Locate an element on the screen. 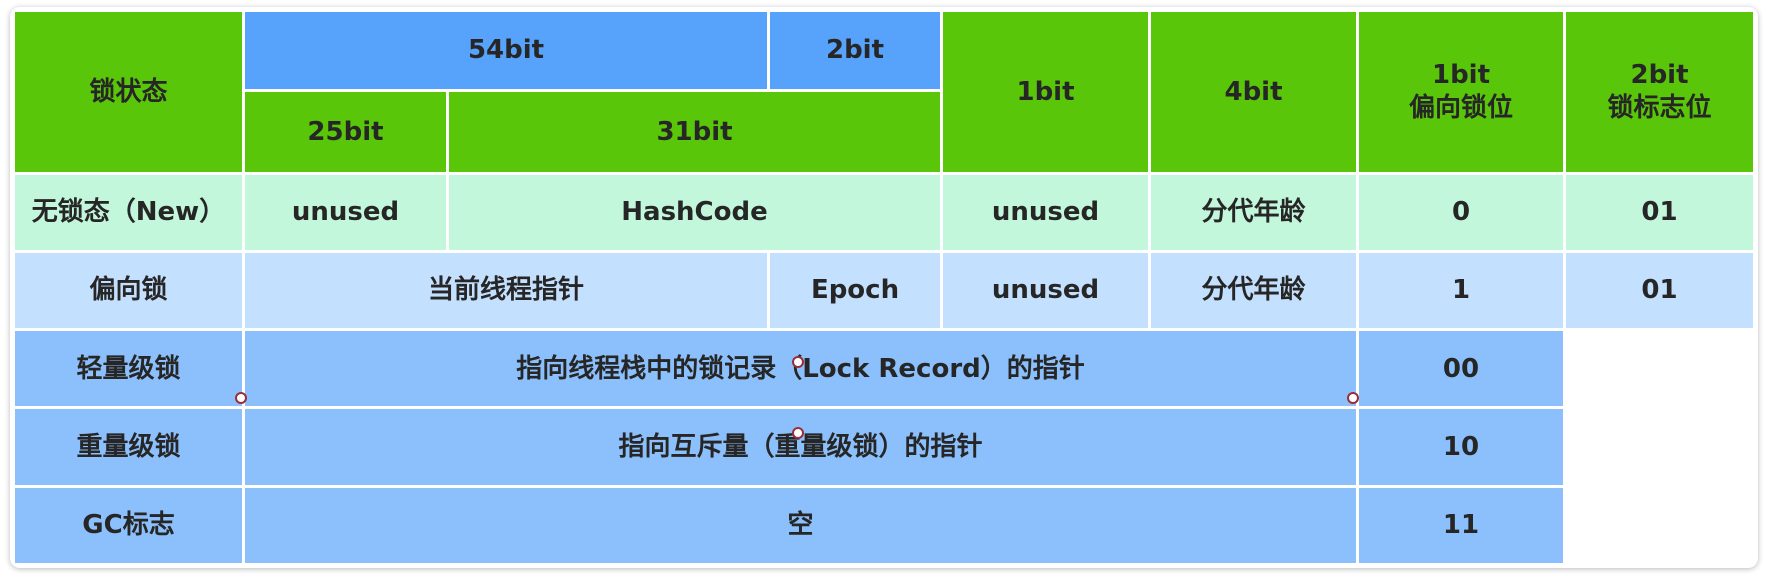  row-lightweight: 轻量级锁 指向线程栈中的锁记录（Lock Record）的指针 00 is located at coordinates (884, 369).